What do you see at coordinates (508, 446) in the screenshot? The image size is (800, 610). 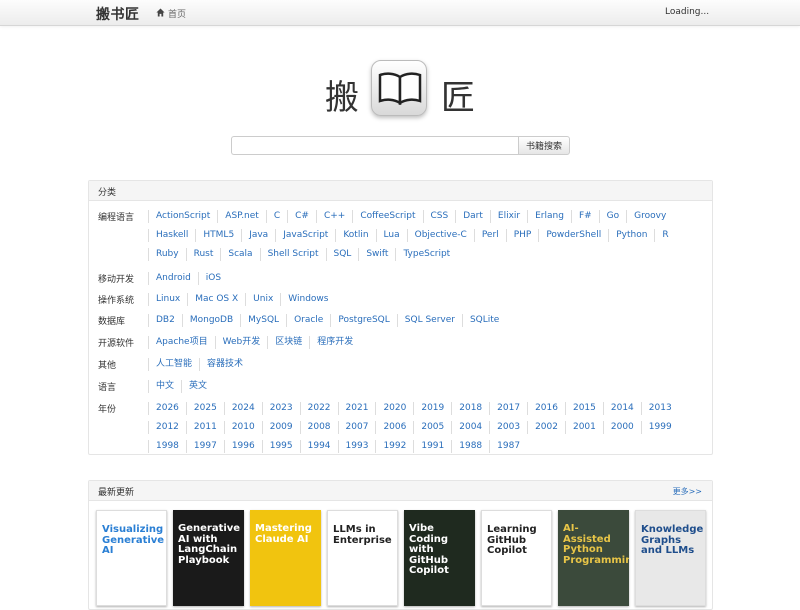 I see `category-link: 1987` at bounding box center [508, 446].